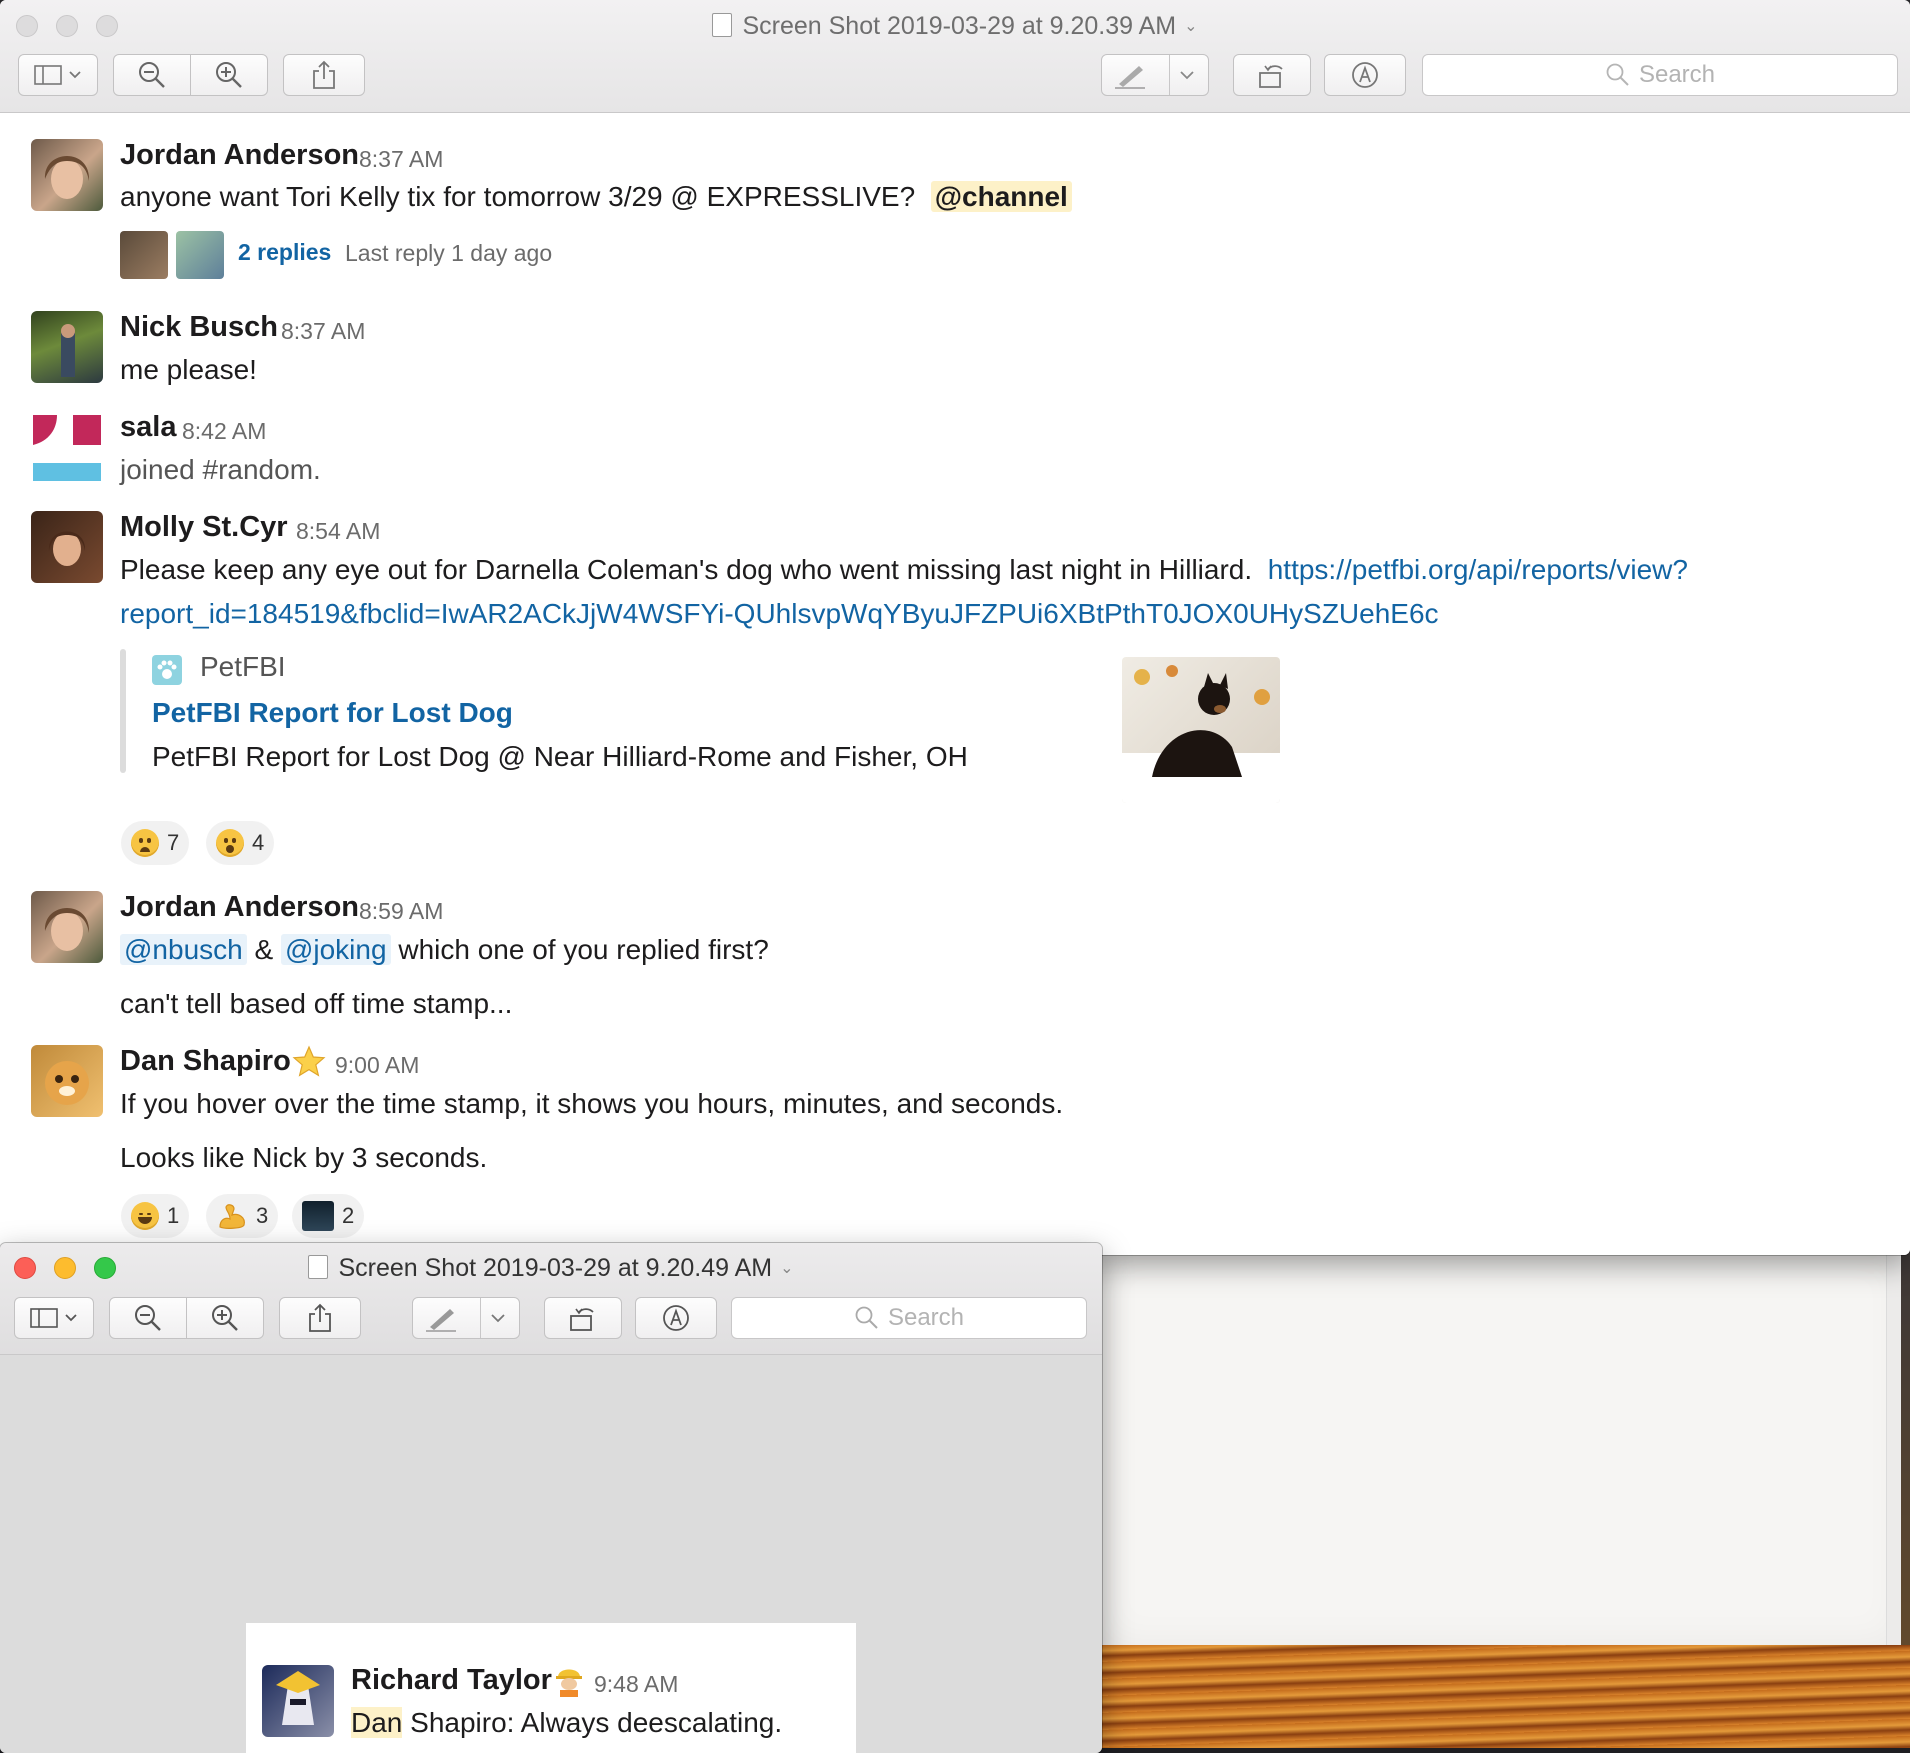 The height and width of the screenshot is (1753, 1910). What do you see at coordinates (205, 1061) in the screenshot?
I see `user-name: Dan Shapiro` at bounding box center [205, 1061].